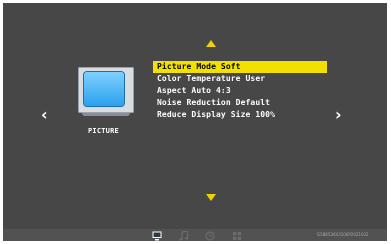 This screenshot has height=244, width=391. Describe the element at coordinates (184, 236) in the screenshot. I see `sound-tab-music-note-icon` at that location.